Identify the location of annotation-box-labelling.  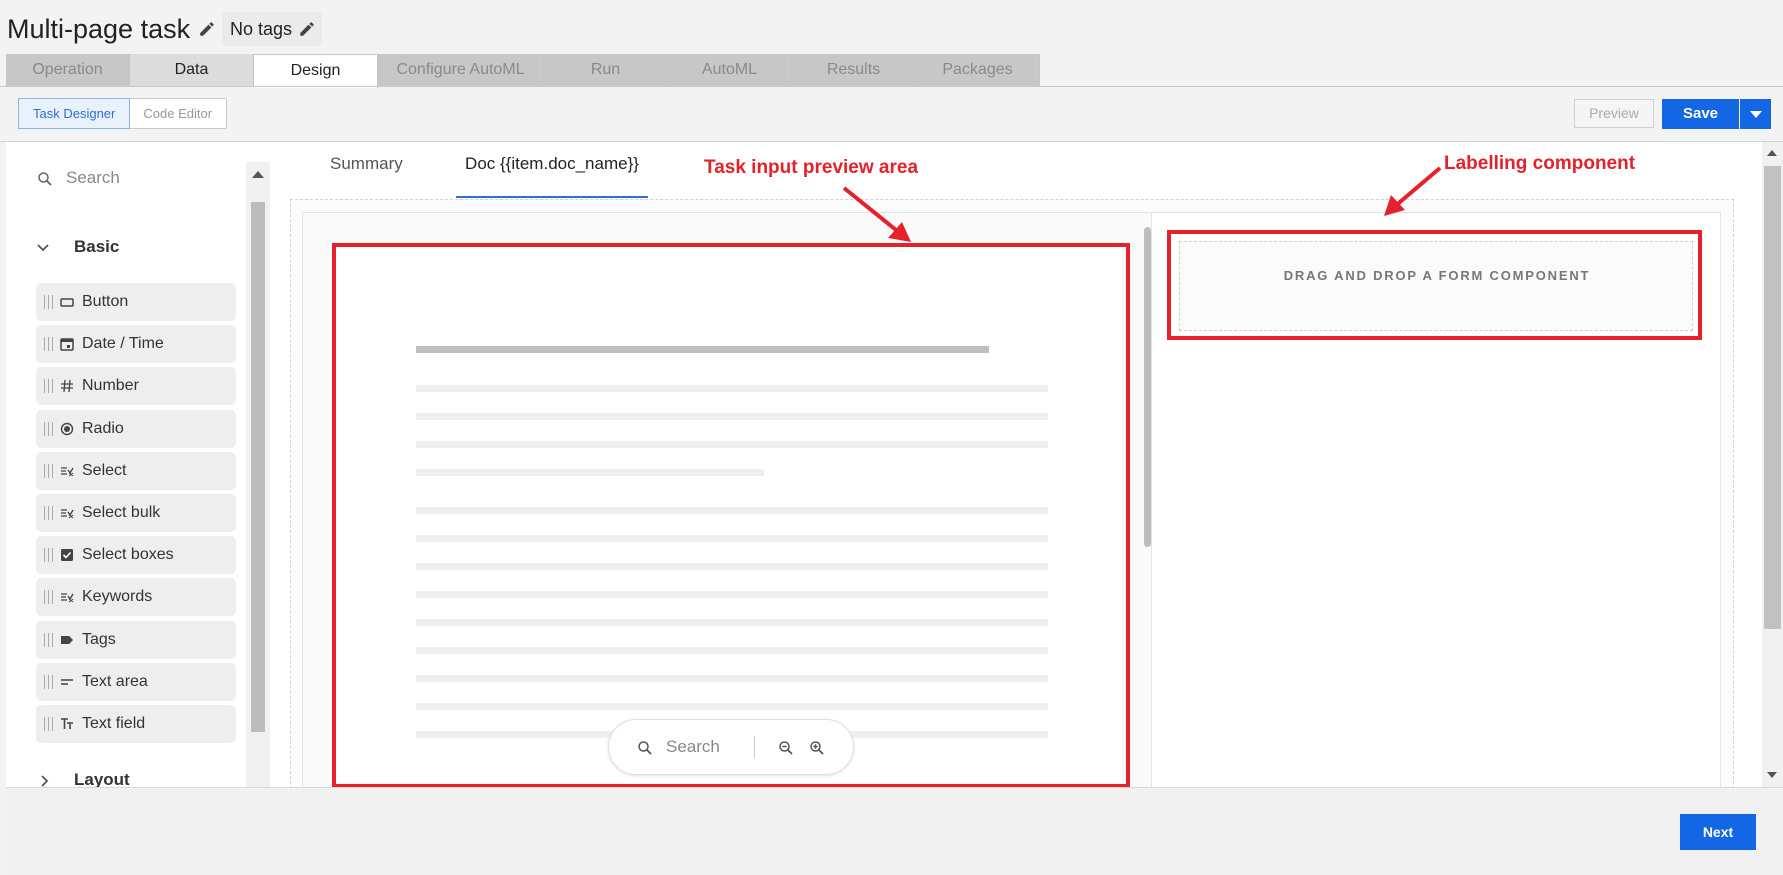
(1434, 285).